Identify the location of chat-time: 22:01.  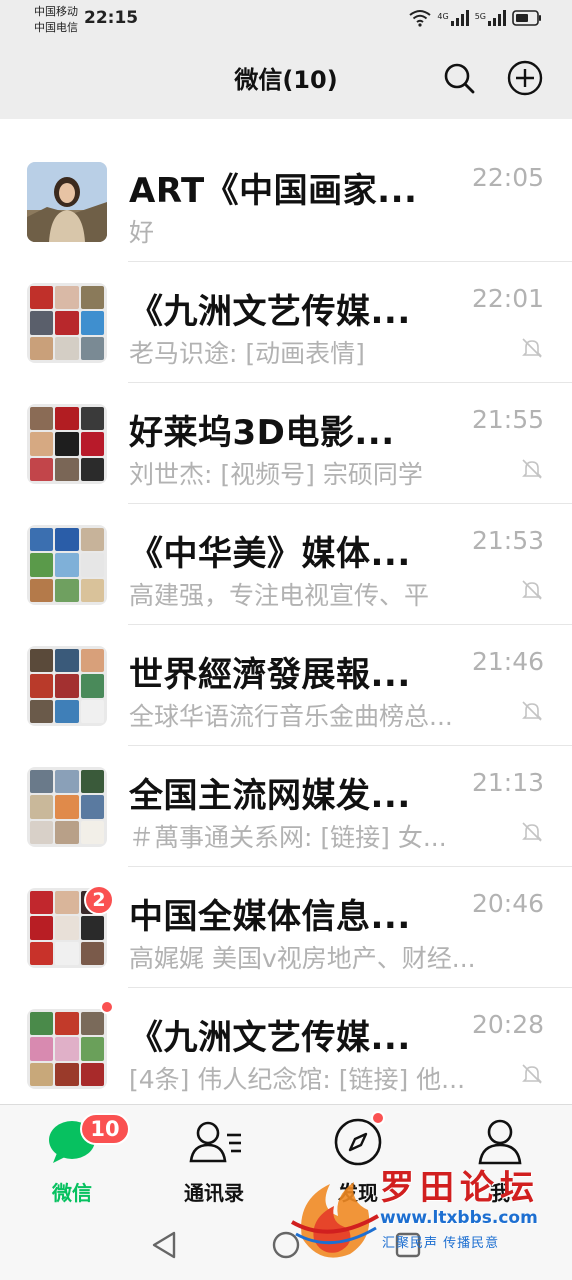
(507, 298).